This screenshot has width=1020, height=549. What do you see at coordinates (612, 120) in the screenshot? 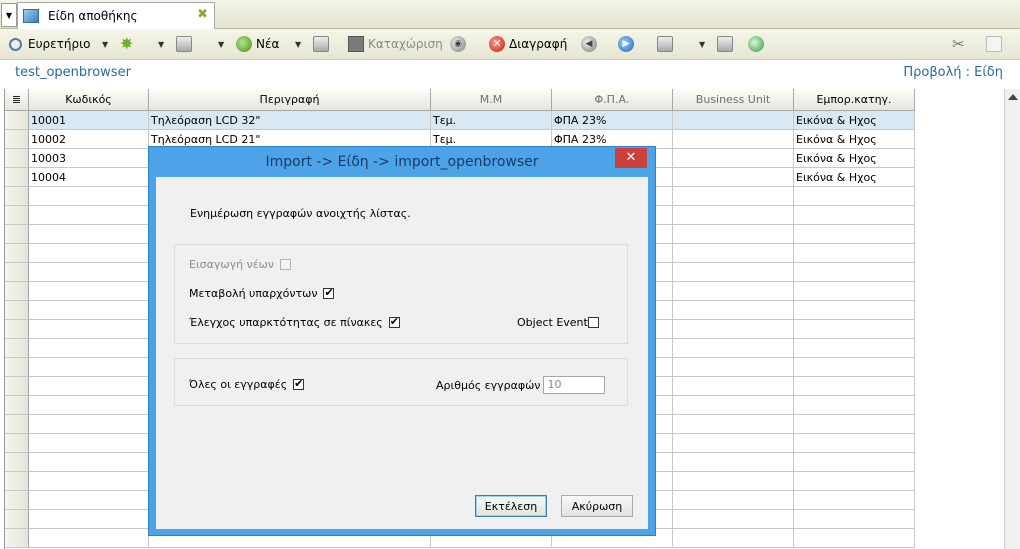
I see `table-cell: ΦΠΑ 23%` at bounding box center [612, 120].